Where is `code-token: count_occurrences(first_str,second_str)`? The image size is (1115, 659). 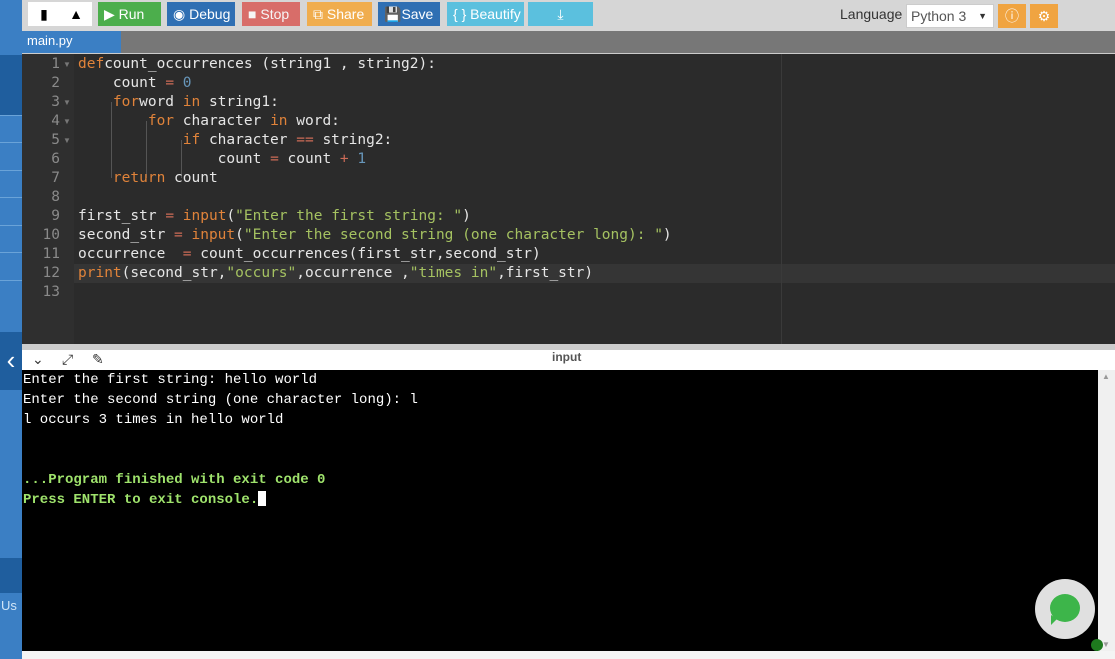 code-token: count_occurrences(first_str,second_str) is located at coordinates (366, 254).